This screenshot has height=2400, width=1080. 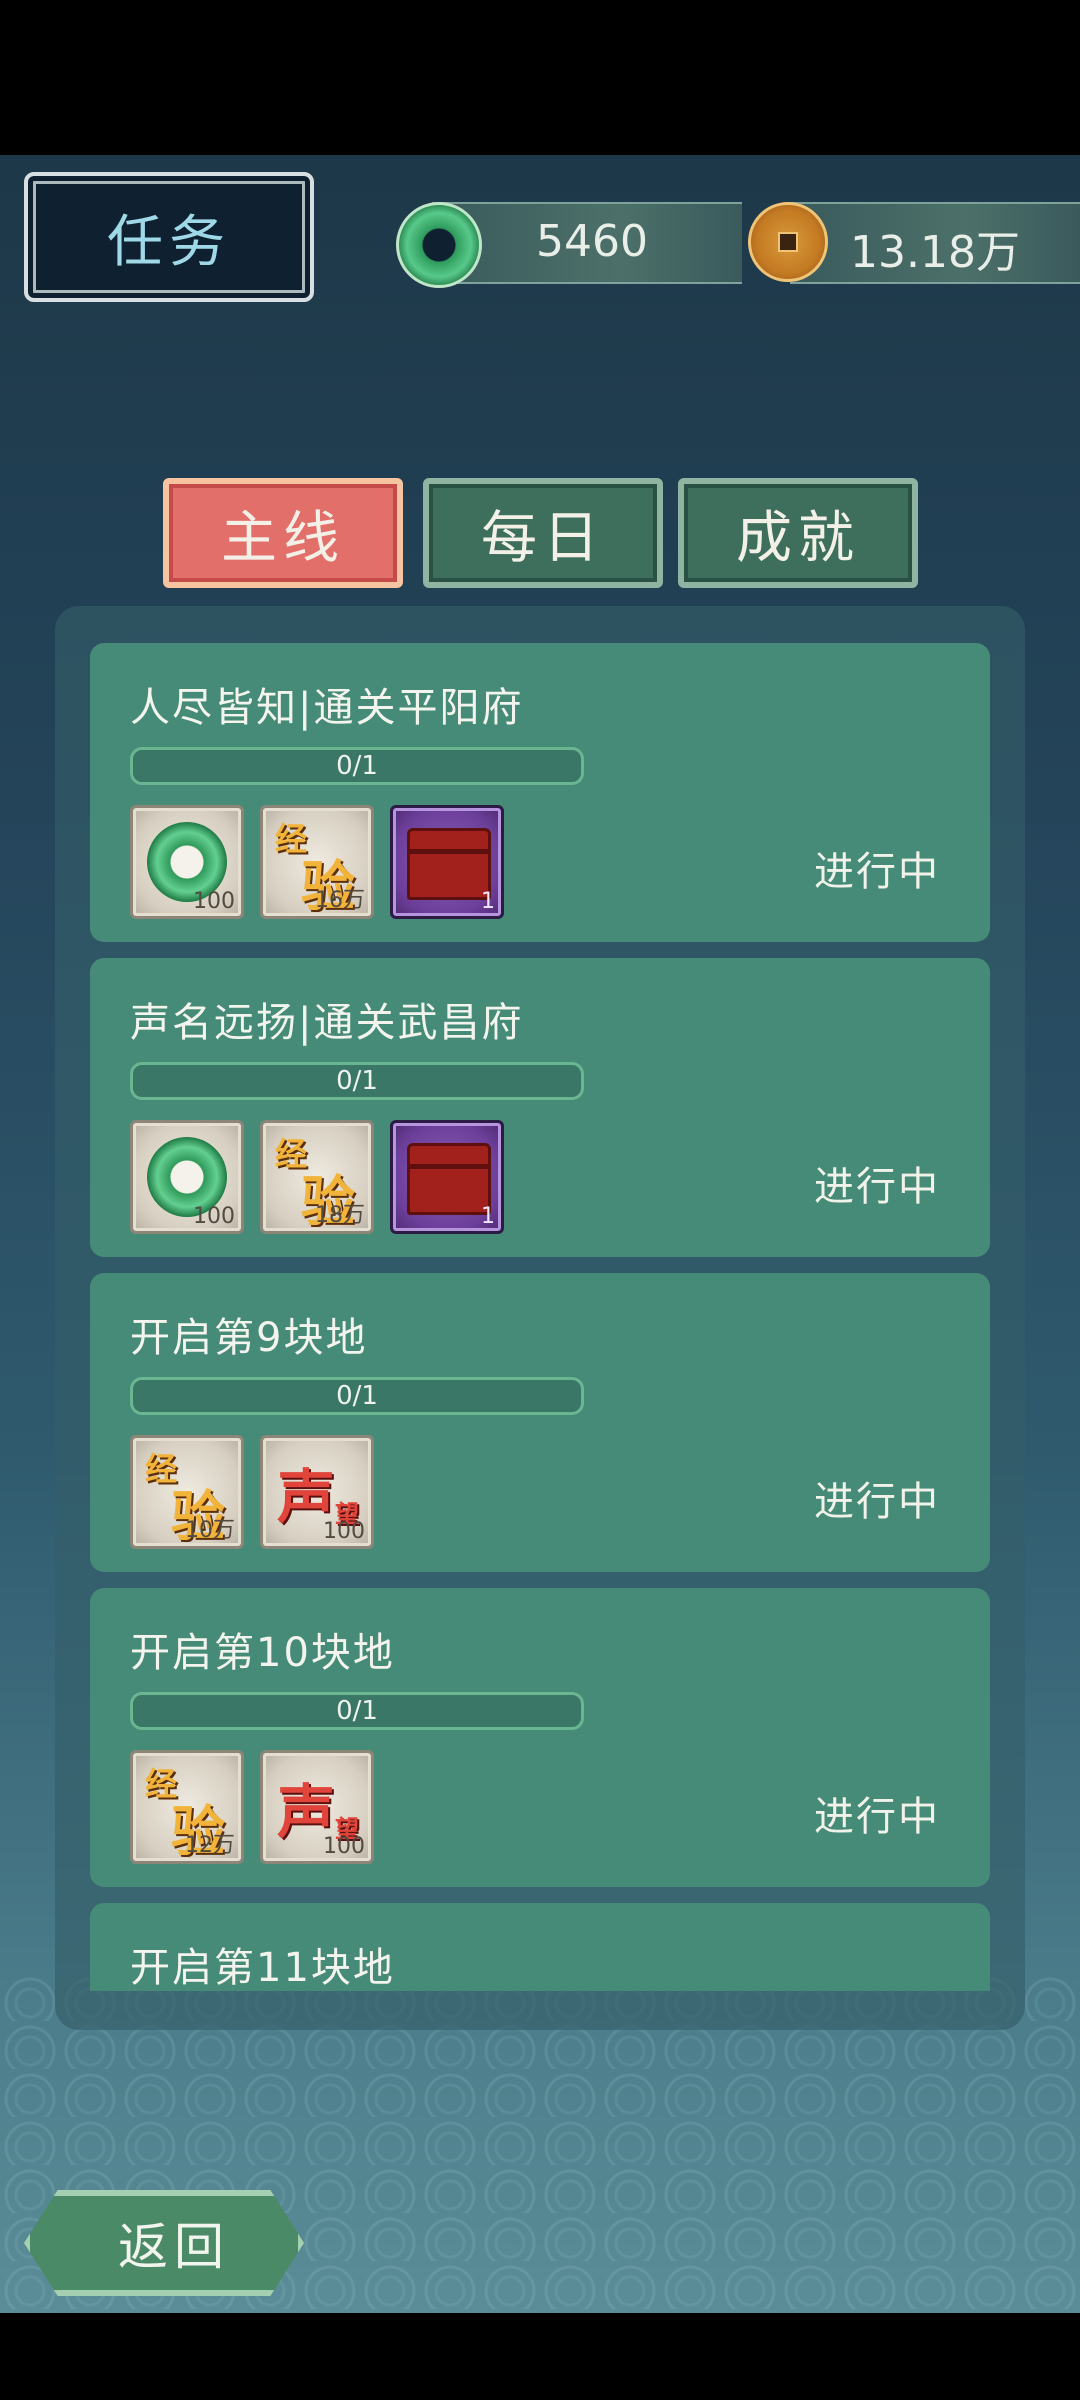 What do you see at coordinates (262, 1653) in the screenshot?
I see `quest-title: 开启第10块地` at bounding box center [262, 1653].